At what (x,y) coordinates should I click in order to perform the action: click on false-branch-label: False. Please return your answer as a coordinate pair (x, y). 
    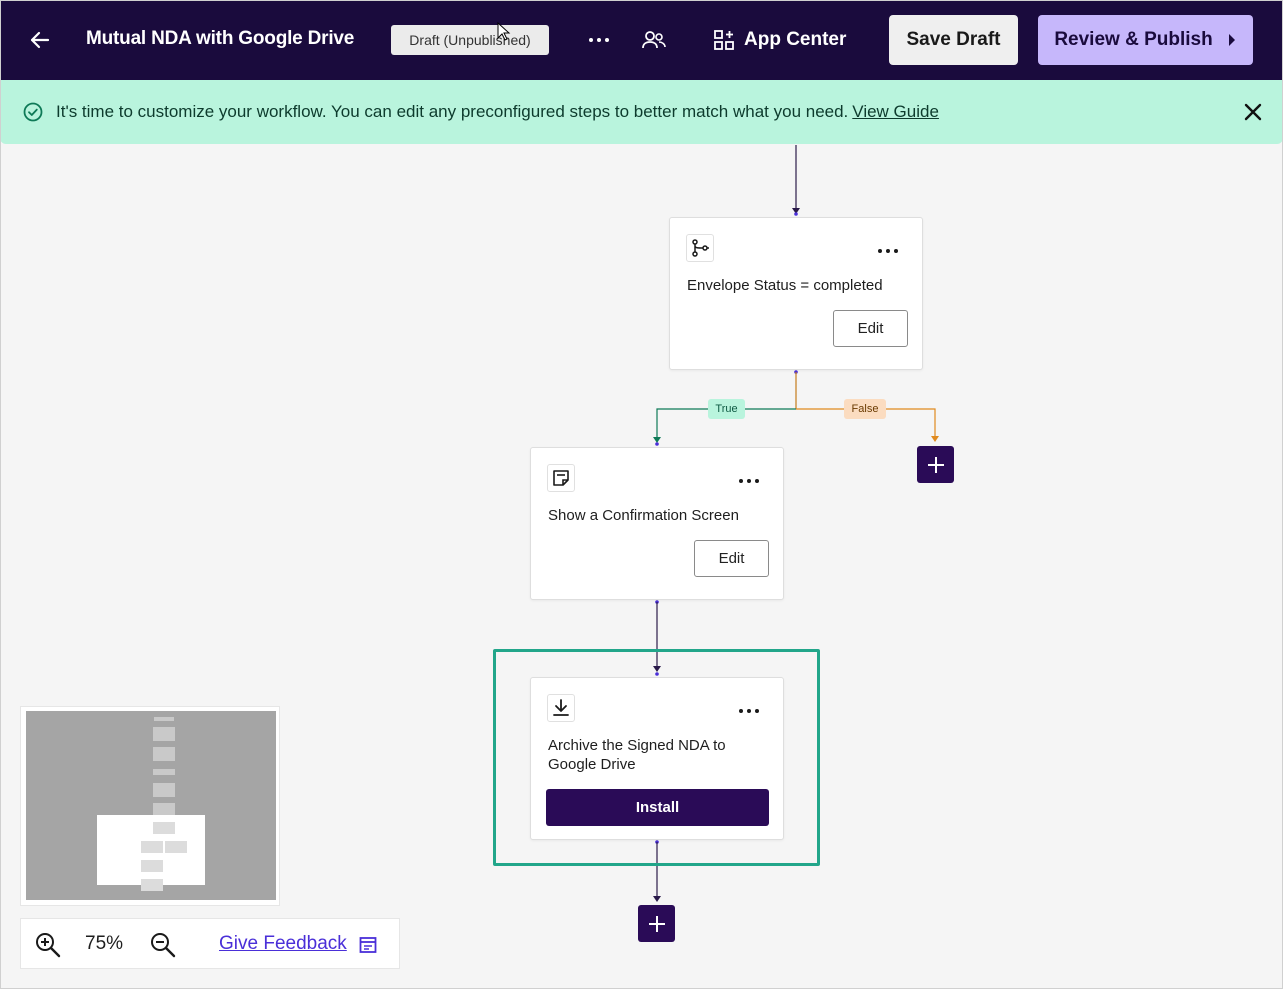
    Looking at the image, I should click on (865, 409).